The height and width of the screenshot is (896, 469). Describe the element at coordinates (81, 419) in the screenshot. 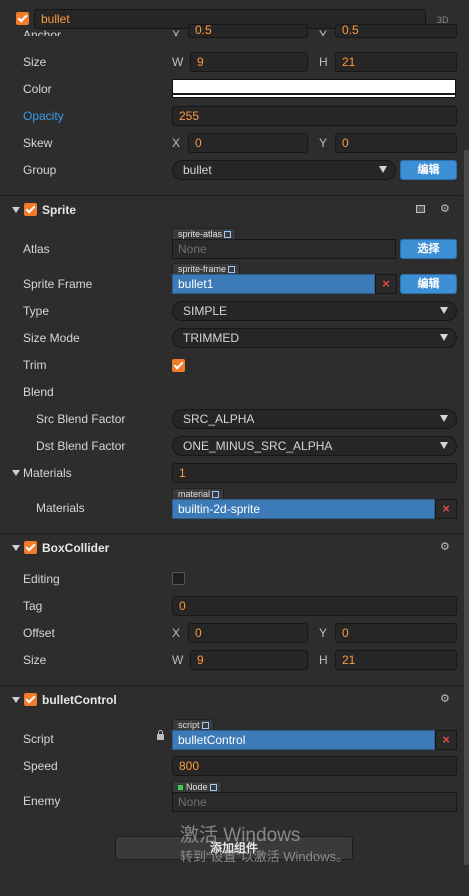

I see `src-blend-label: Src Blend Factor` at that location.